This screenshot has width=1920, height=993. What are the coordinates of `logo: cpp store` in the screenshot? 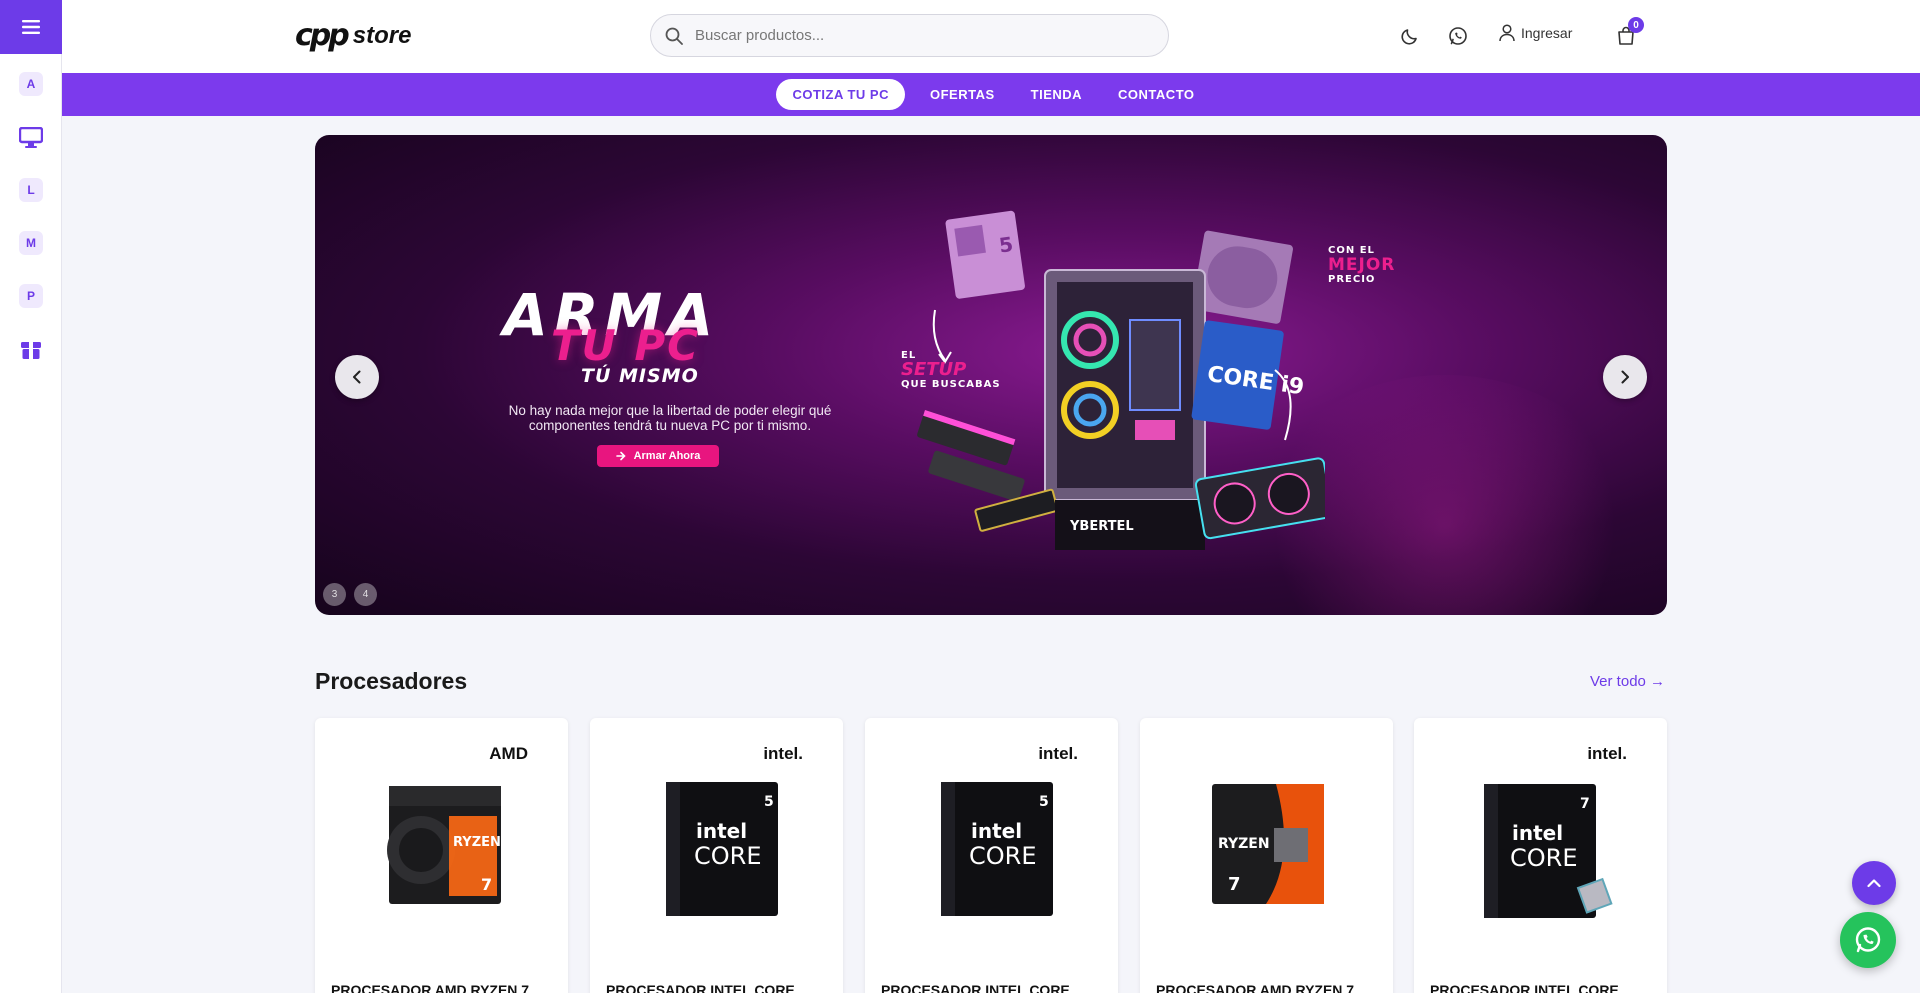 It's located at (353, 35).